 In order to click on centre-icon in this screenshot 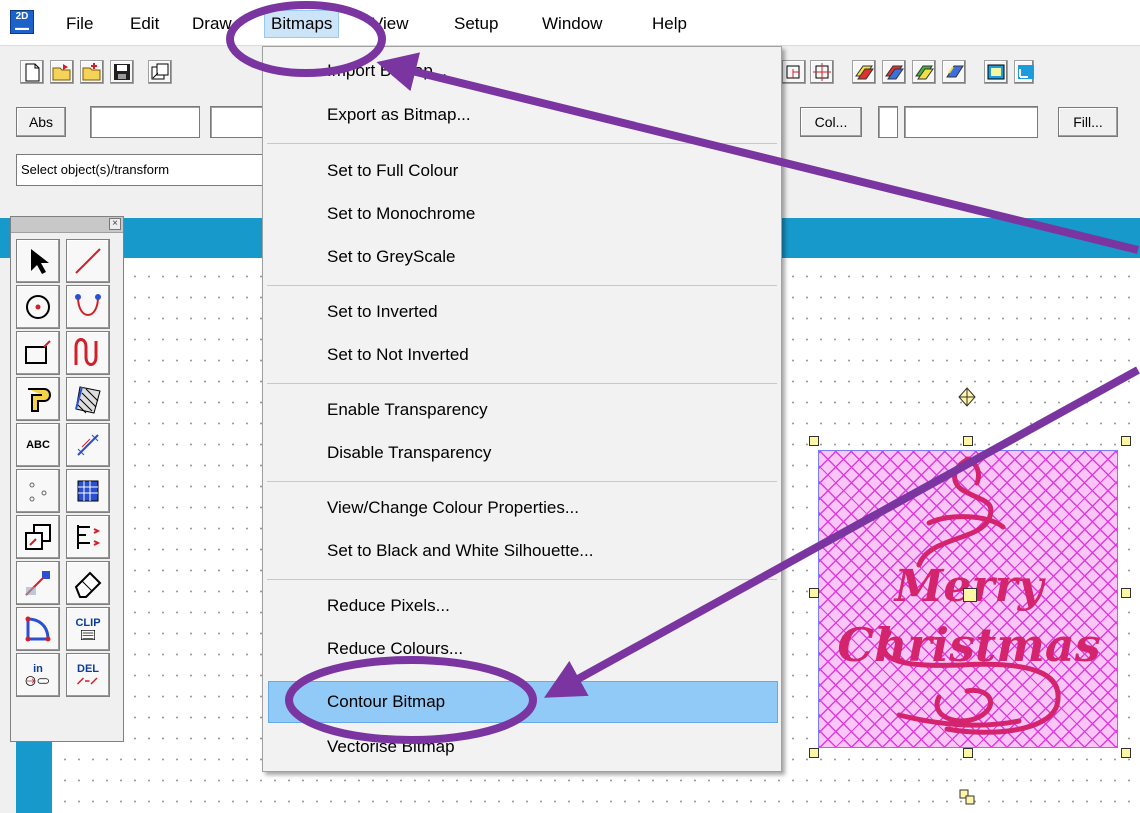, I will do `click(822, 72)`.